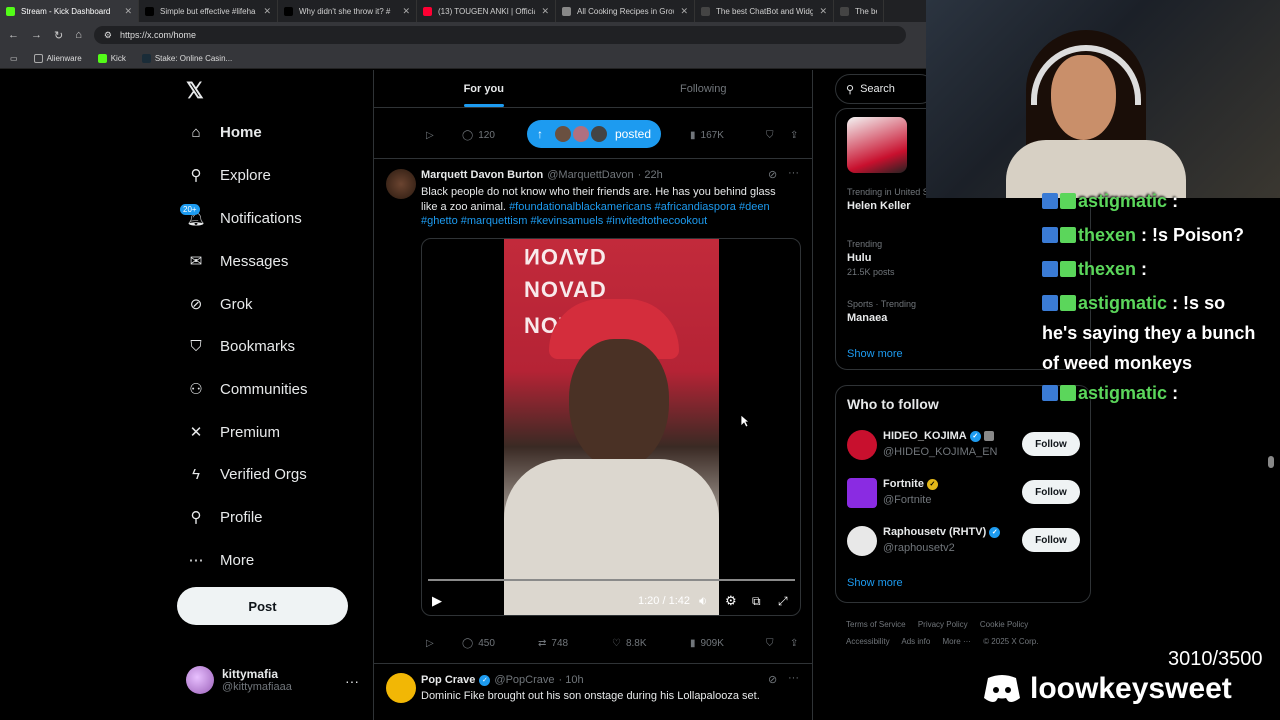 This screenshot has width=1280, height=720. What do you see at coordinates (108, 35) in the screenshot?
I see `site-info-icon: ⚙` at bounding box center [108, 35].